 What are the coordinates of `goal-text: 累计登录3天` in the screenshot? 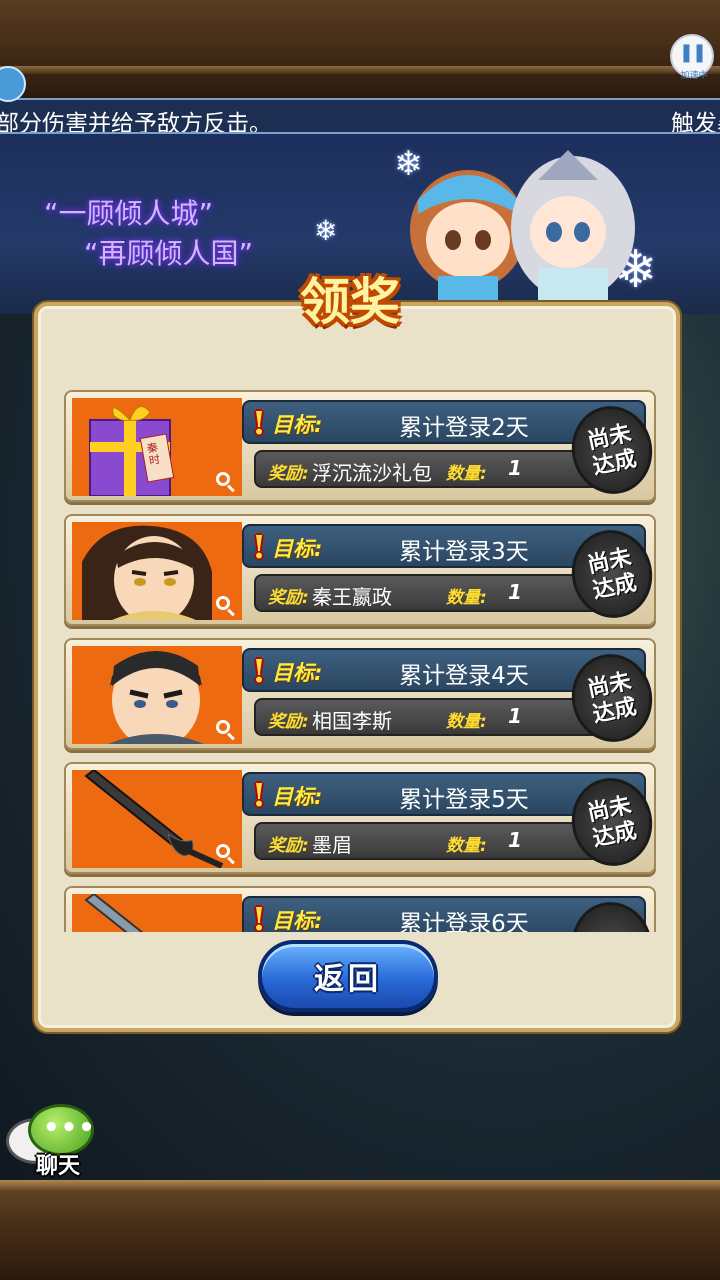 It's located at (464, 552).